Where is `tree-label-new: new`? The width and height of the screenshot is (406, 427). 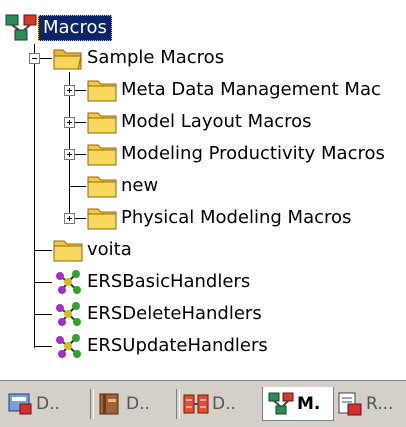 tree-label-new: new is located at coordinates (139, 186).